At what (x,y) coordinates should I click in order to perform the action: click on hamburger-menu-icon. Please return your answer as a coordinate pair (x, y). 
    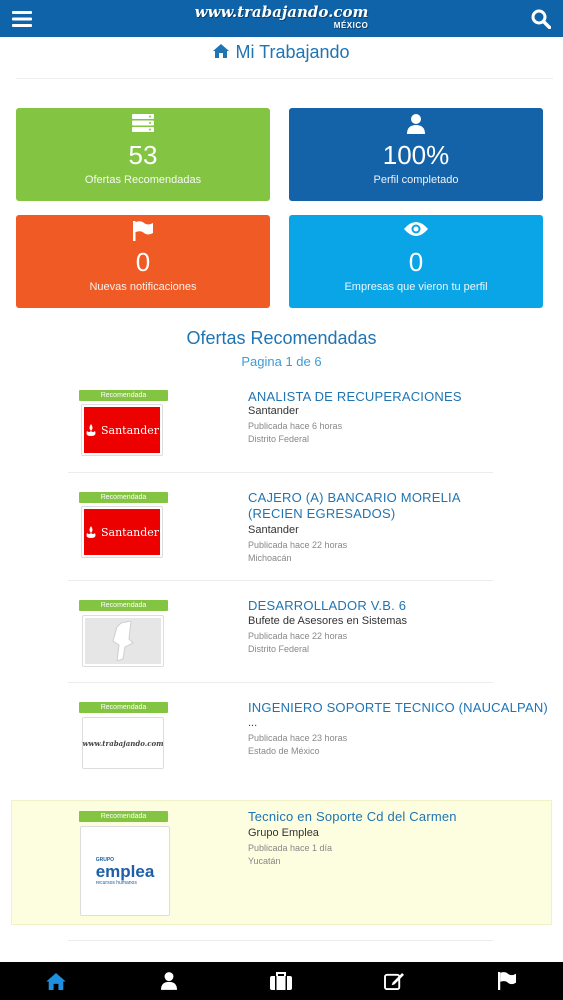
    Looking at the image, I should click on (22, 19).